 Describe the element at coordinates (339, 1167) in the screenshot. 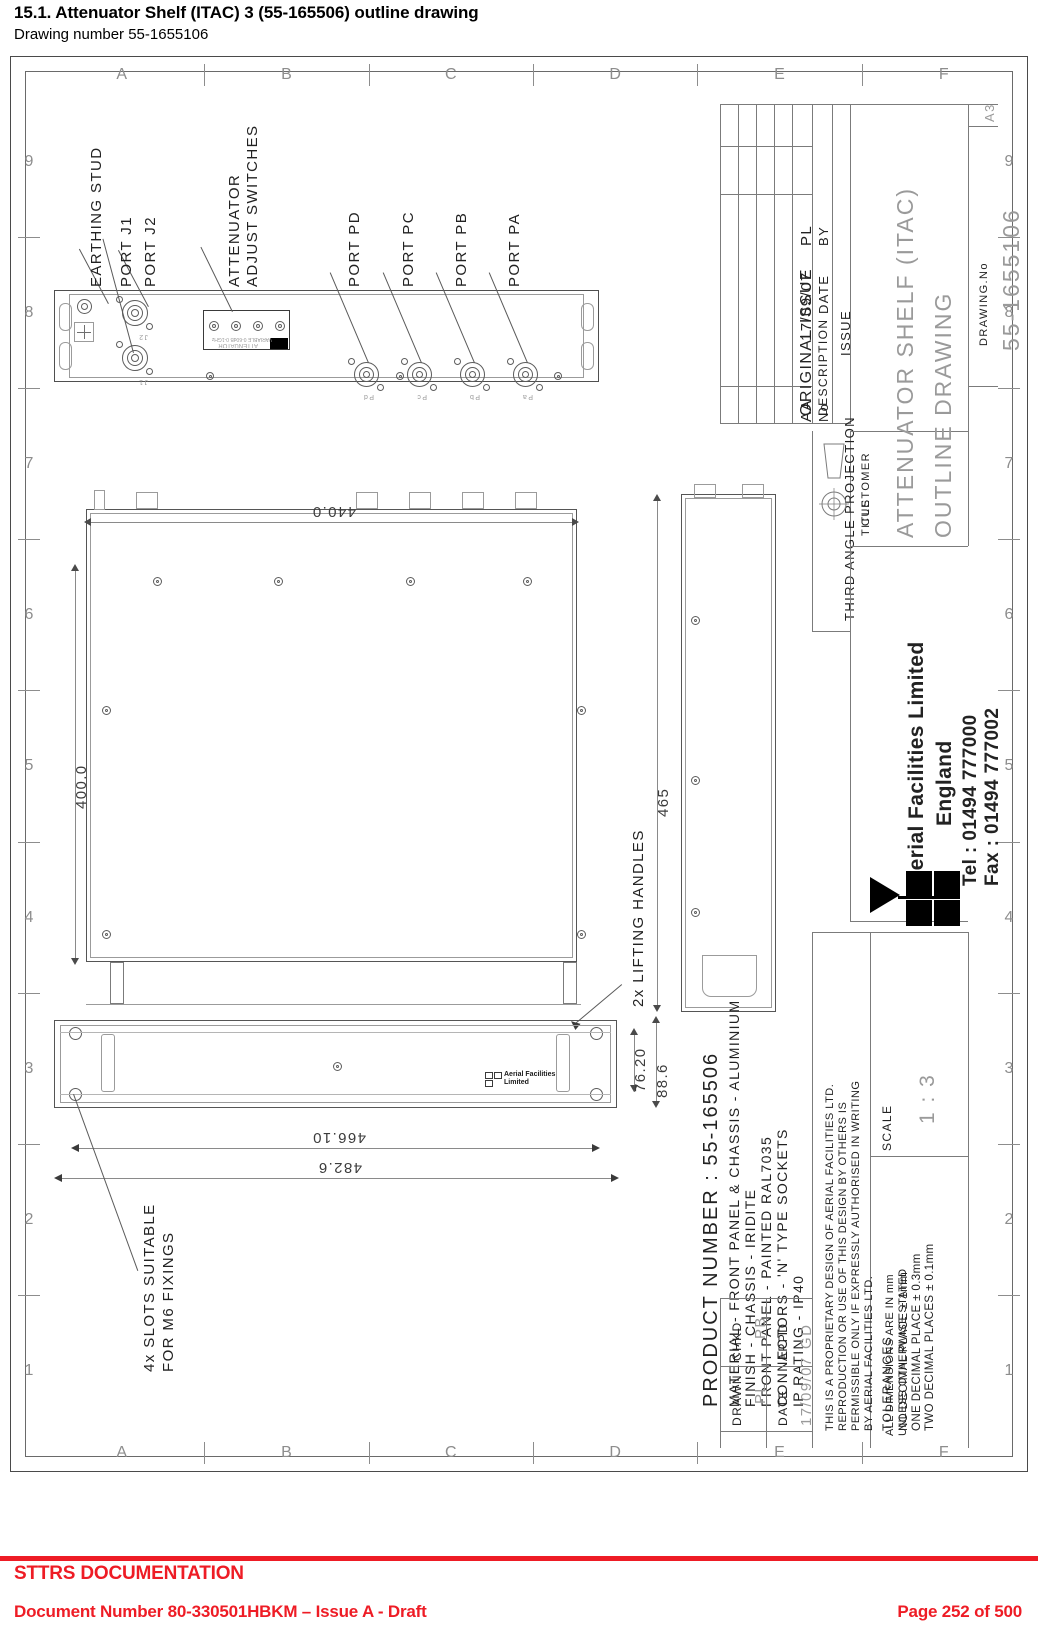

I see `dim-482-6: 482.6` at that location.